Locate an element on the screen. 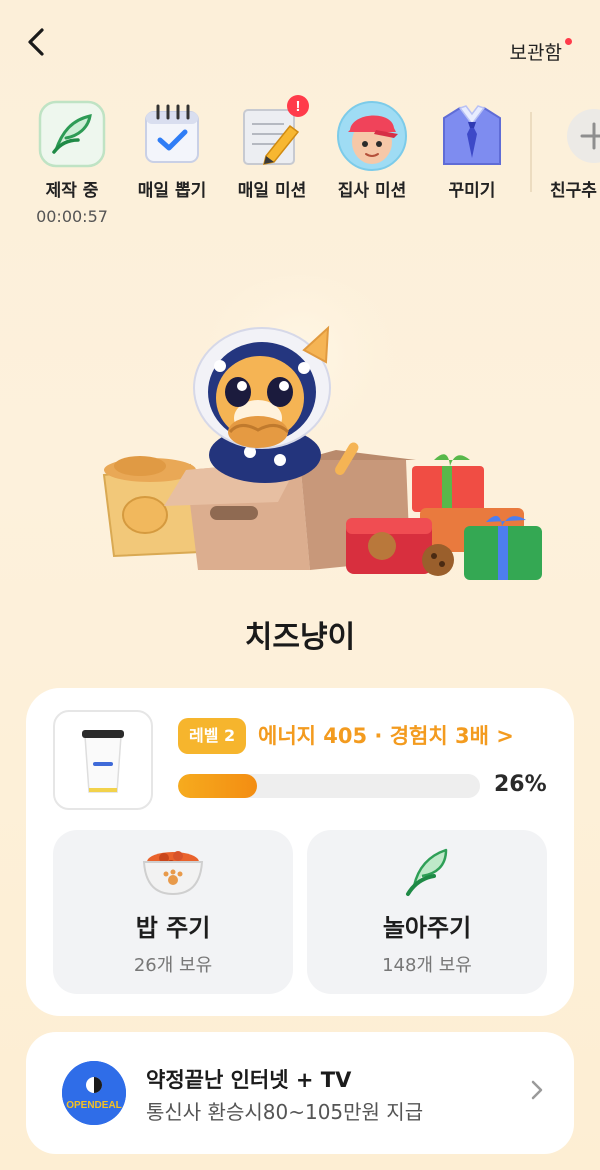  pet-name: 치즈냥이 is located at coordinates (300, 637).